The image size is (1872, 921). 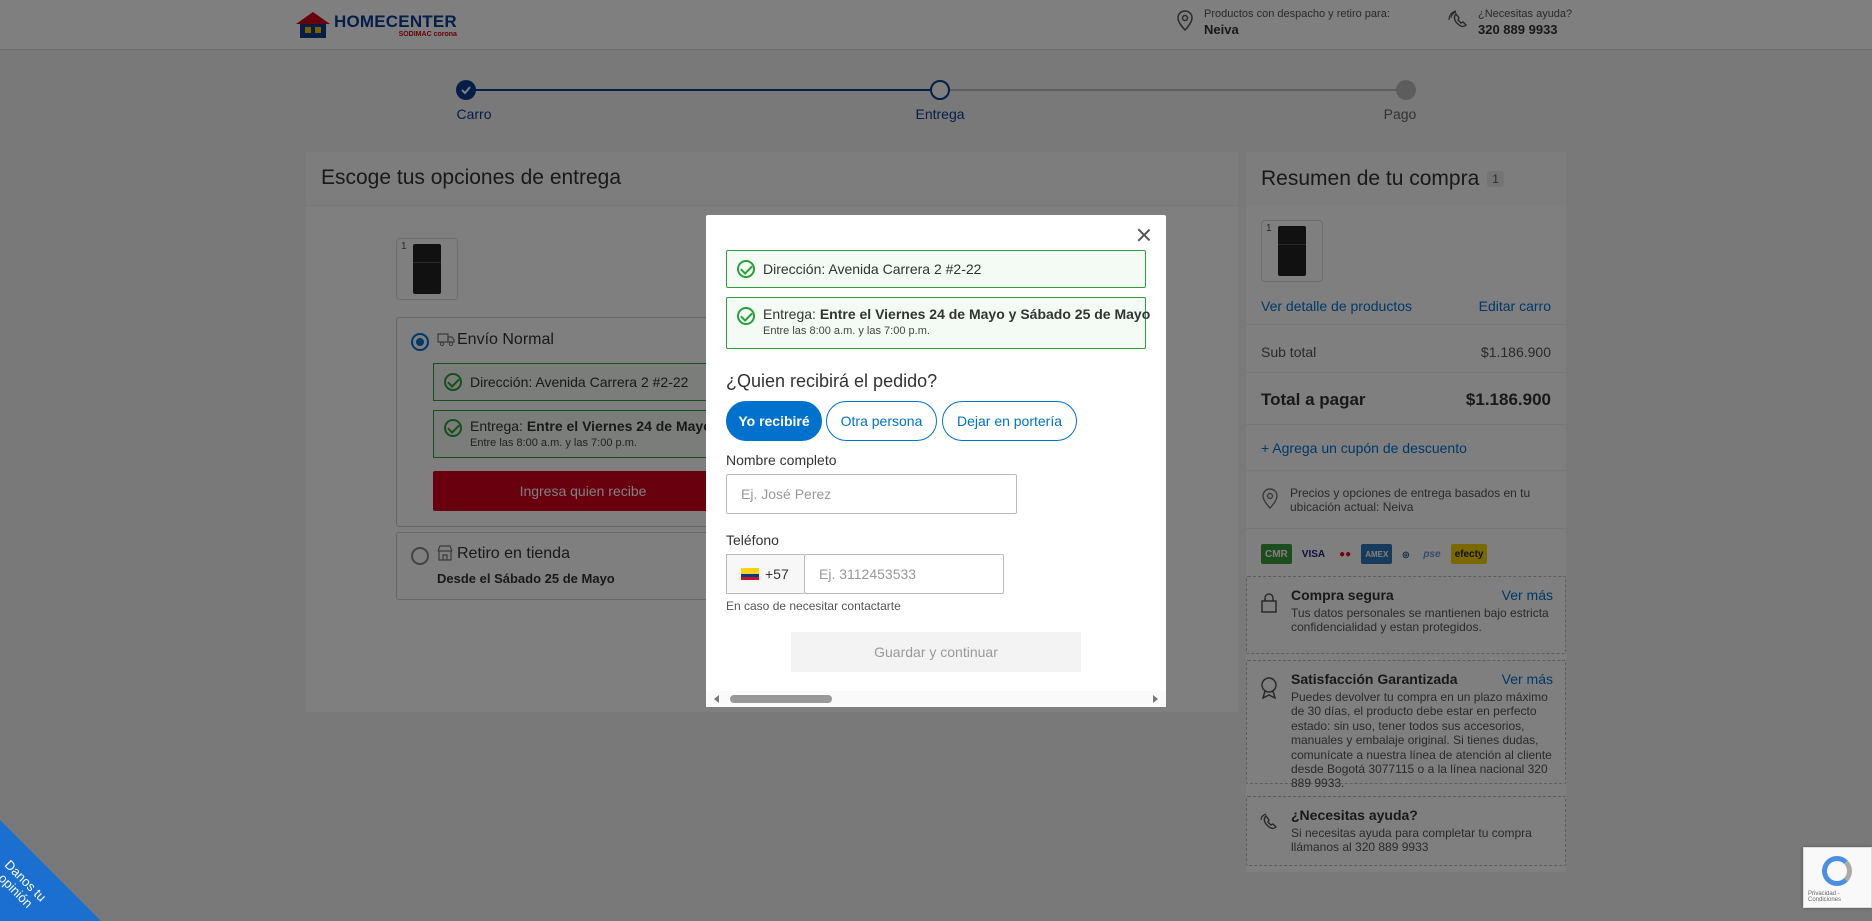 I want to click on option-otra-persona: Otra persona, so click(x=881, y=421).